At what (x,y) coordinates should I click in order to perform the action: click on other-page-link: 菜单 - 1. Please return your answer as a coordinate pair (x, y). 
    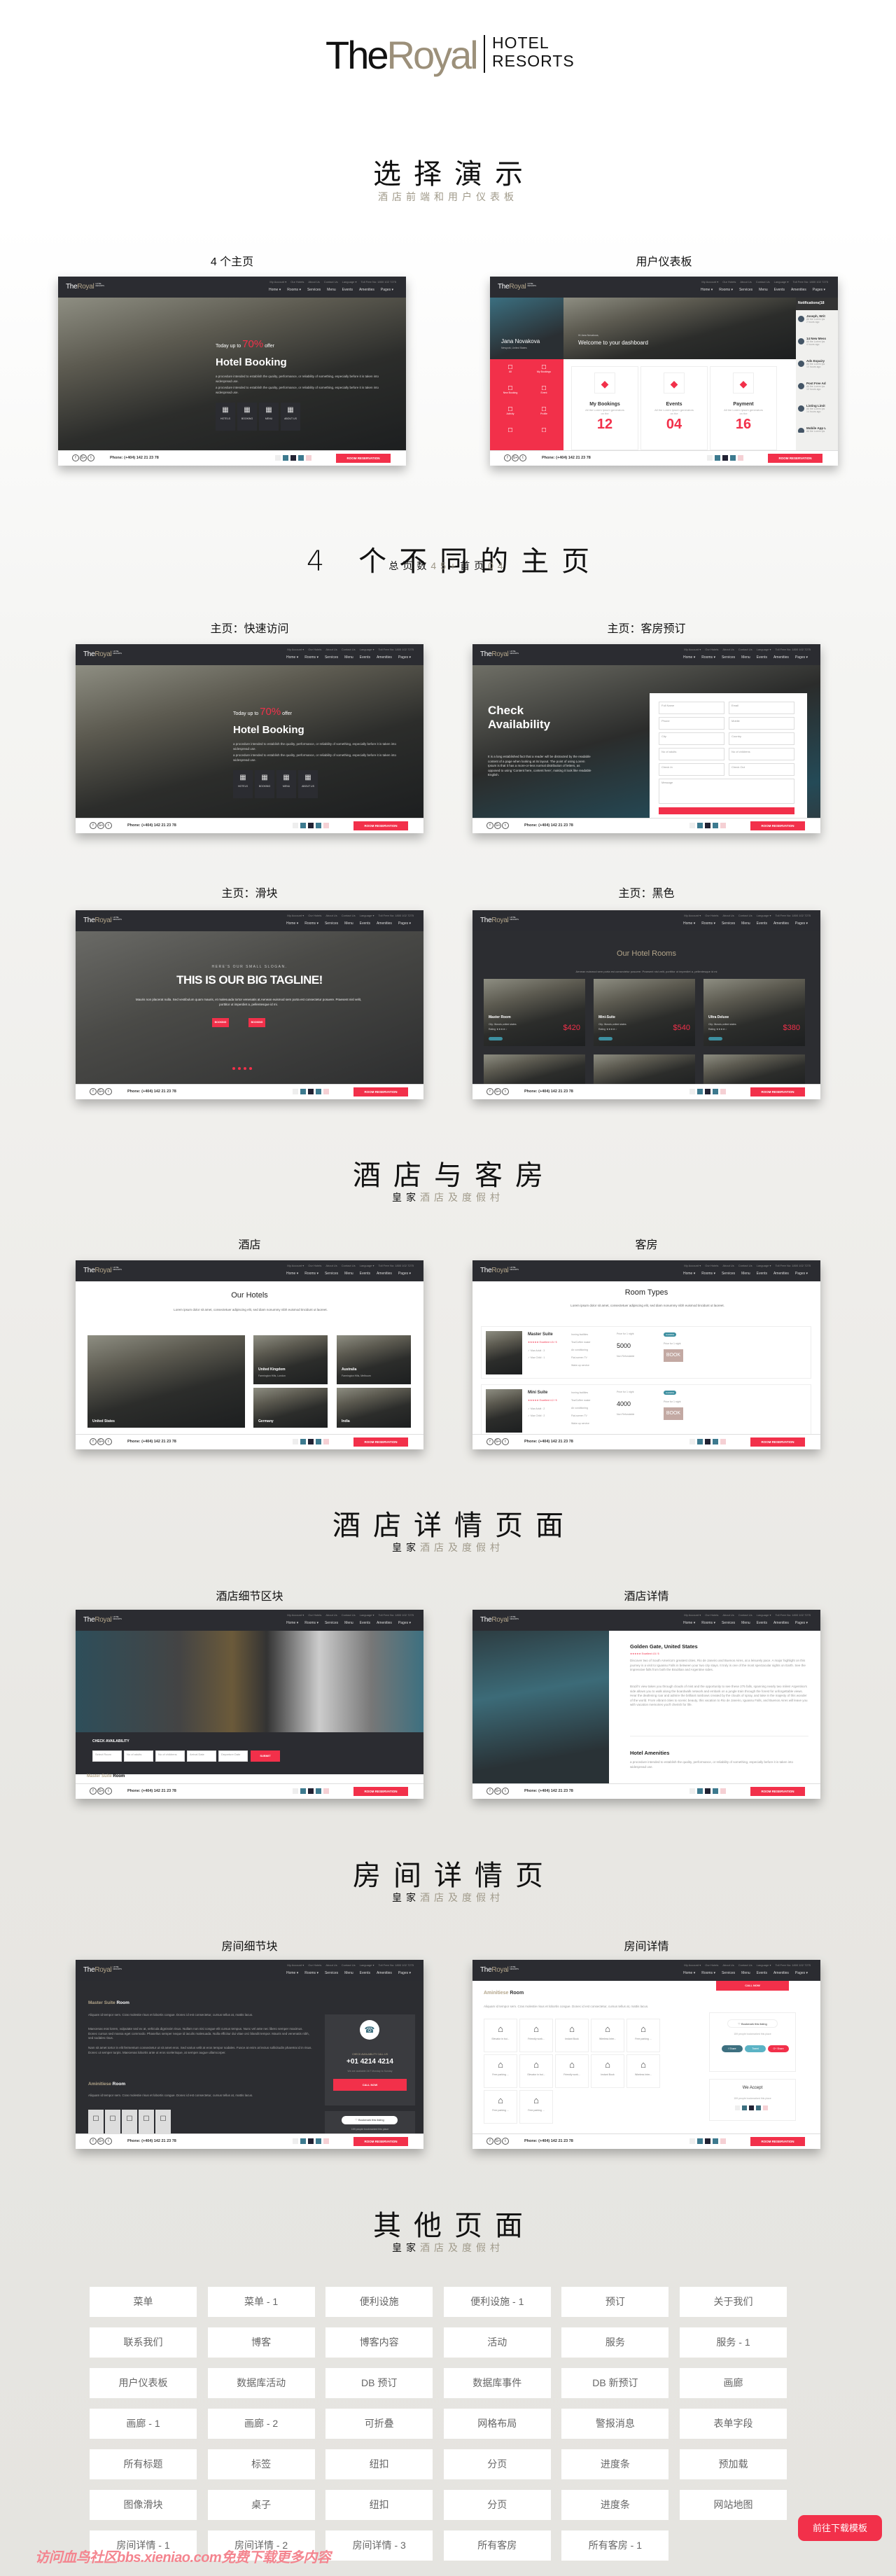
    Looking at the image, I should click on (261, 2302).